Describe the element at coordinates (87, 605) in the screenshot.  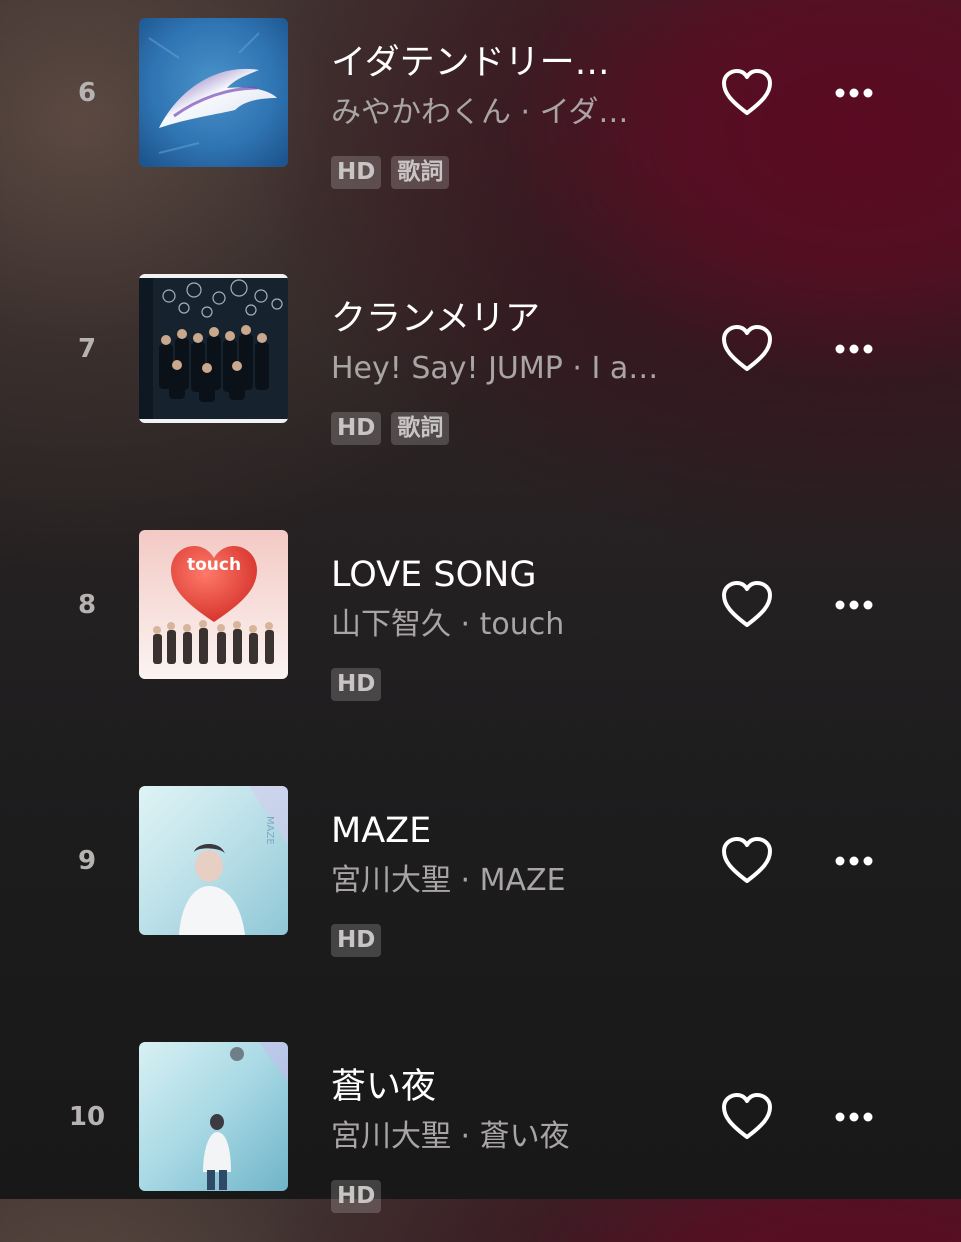
I see `track-rank: 8` at that location.